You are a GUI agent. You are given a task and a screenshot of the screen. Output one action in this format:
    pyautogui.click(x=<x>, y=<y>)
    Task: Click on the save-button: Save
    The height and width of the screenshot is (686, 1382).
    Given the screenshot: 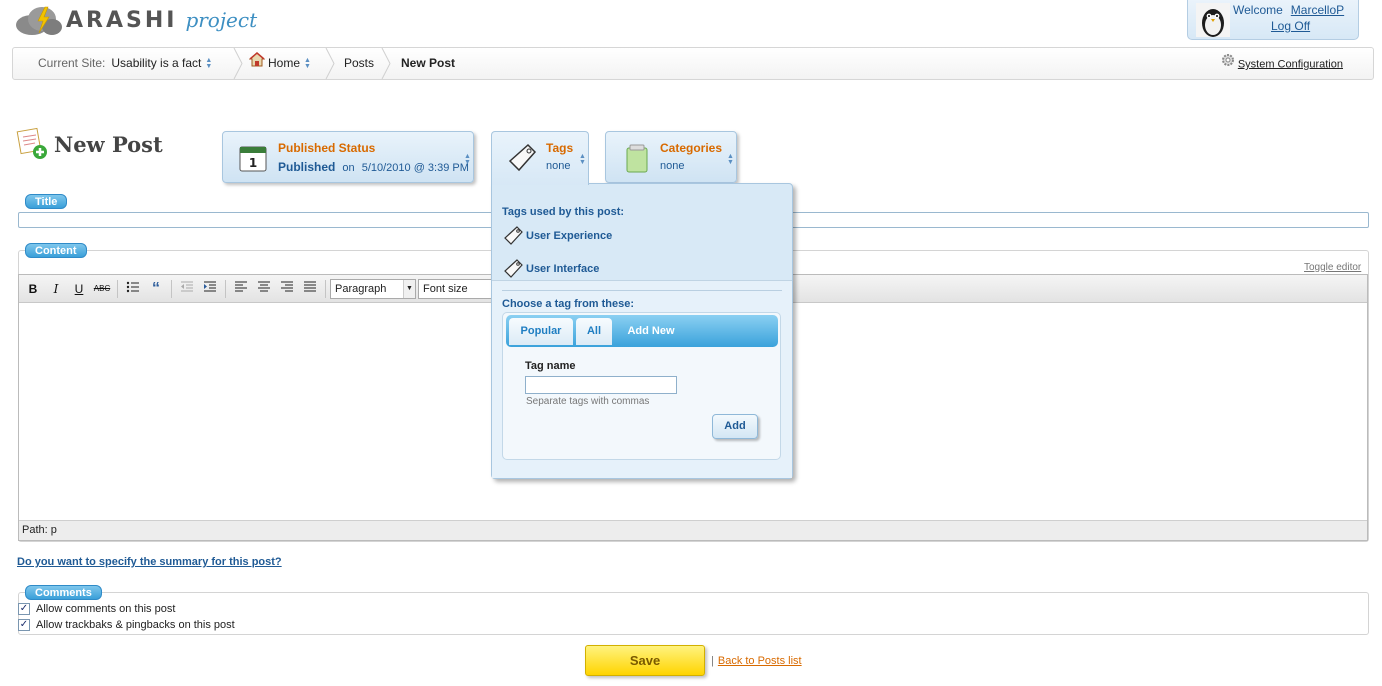 What is the action you would take?
    pyautogui.click(x=645, y=660)
    